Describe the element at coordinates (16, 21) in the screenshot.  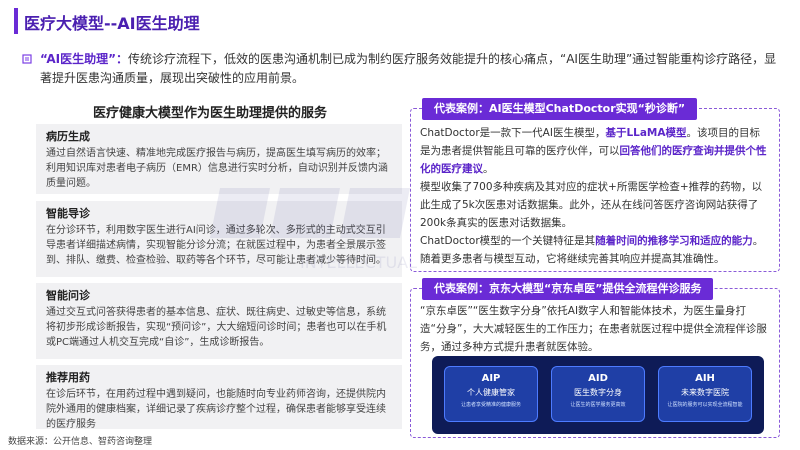
I see `title-accent-bar` at that location.